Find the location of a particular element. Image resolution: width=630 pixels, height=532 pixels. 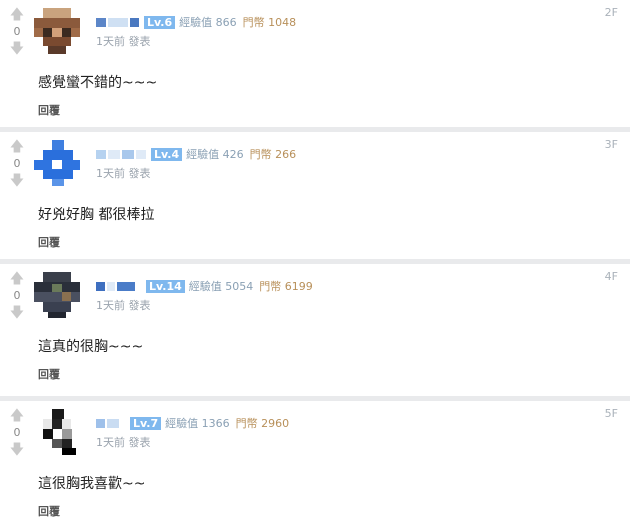

comment-text: 這真的很胸~~~ is located at coordinates (91, 347).